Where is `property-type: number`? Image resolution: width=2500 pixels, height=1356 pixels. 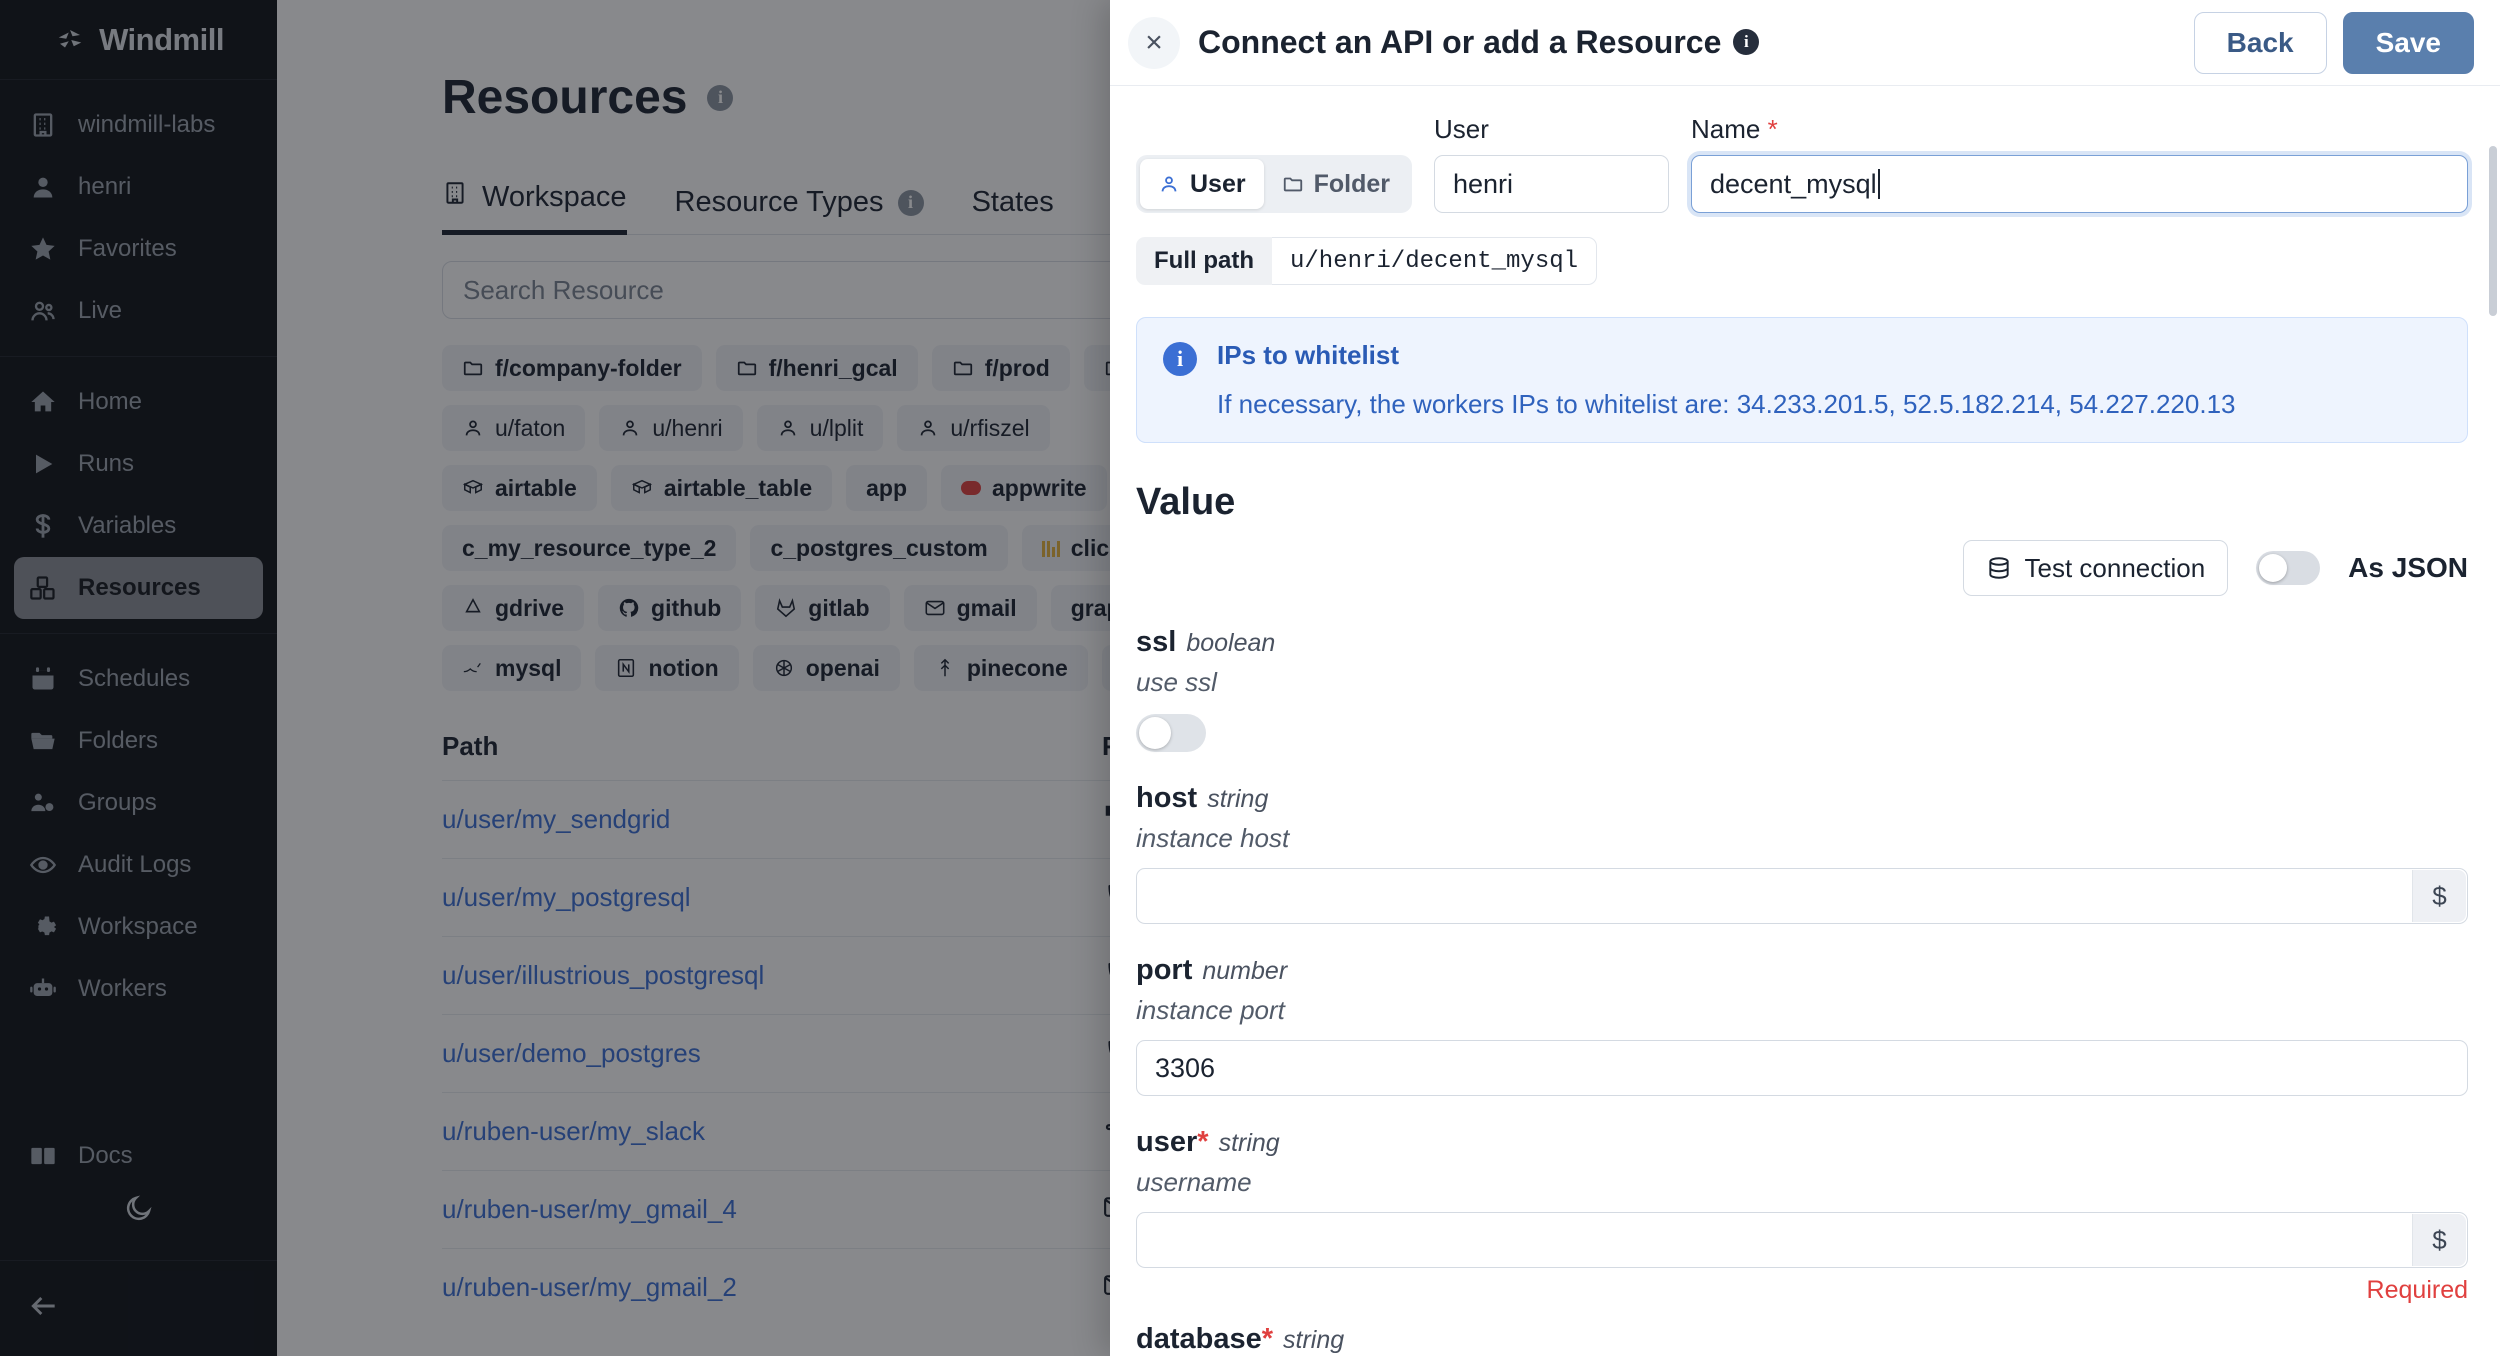
property-type: number is located at coordinates (1245, 971).